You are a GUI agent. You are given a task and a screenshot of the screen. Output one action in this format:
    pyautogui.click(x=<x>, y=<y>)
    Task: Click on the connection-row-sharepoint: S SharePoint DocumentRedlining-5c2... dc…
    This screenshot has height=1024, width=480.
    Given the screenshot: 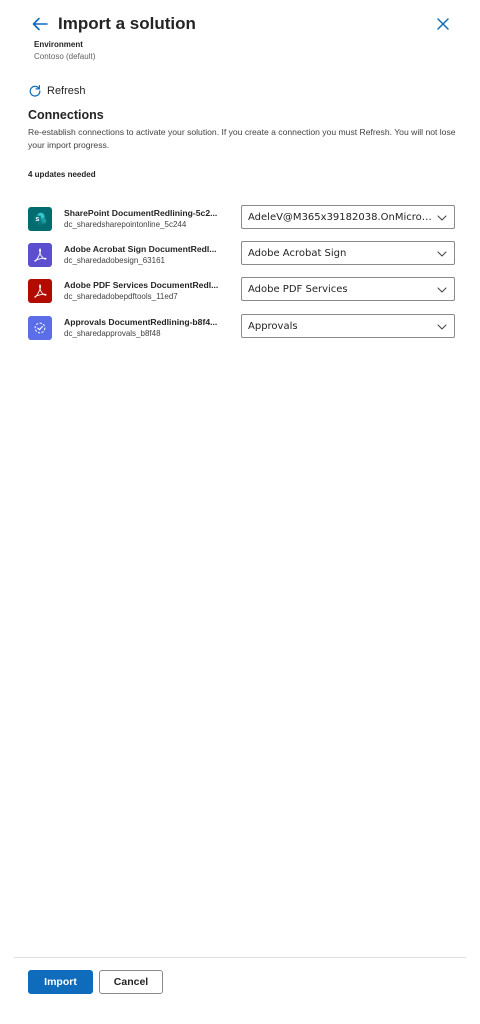 What is the action you would take?
    pyautogui.click(x=243, y=219)
    